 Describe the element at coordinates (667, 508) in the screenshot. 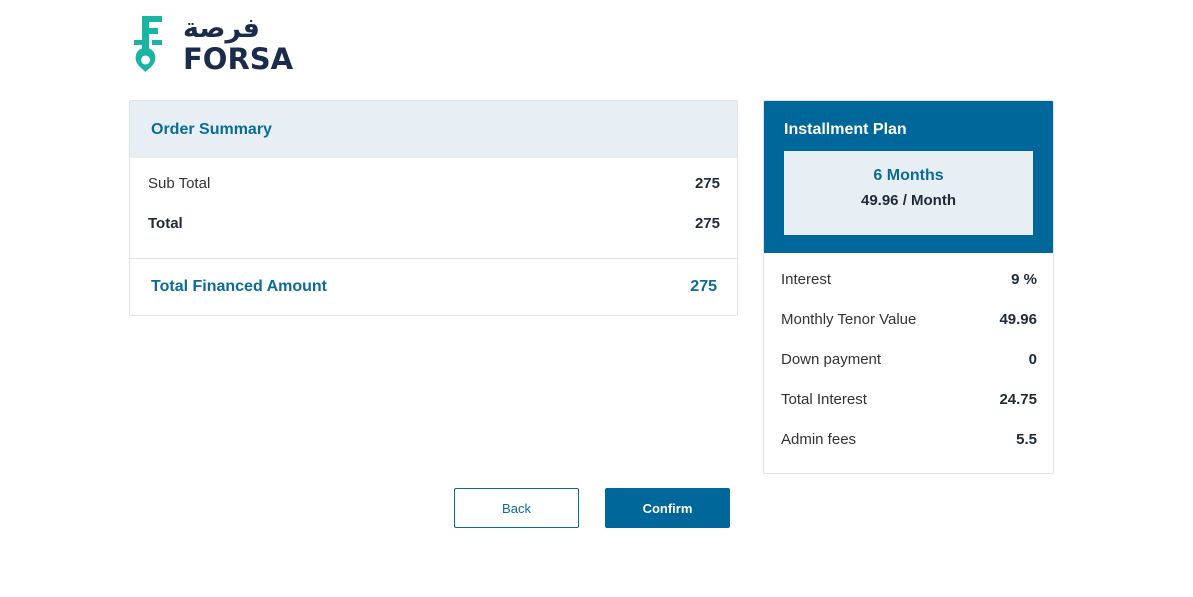

I see `confirm-button: Confirm` at that location.